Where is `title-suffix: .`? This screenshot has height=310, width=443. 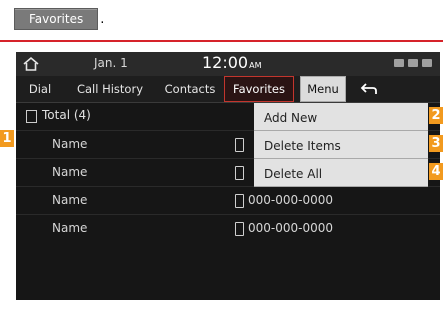
title-suffix: . is located at coordinates (102, 19).